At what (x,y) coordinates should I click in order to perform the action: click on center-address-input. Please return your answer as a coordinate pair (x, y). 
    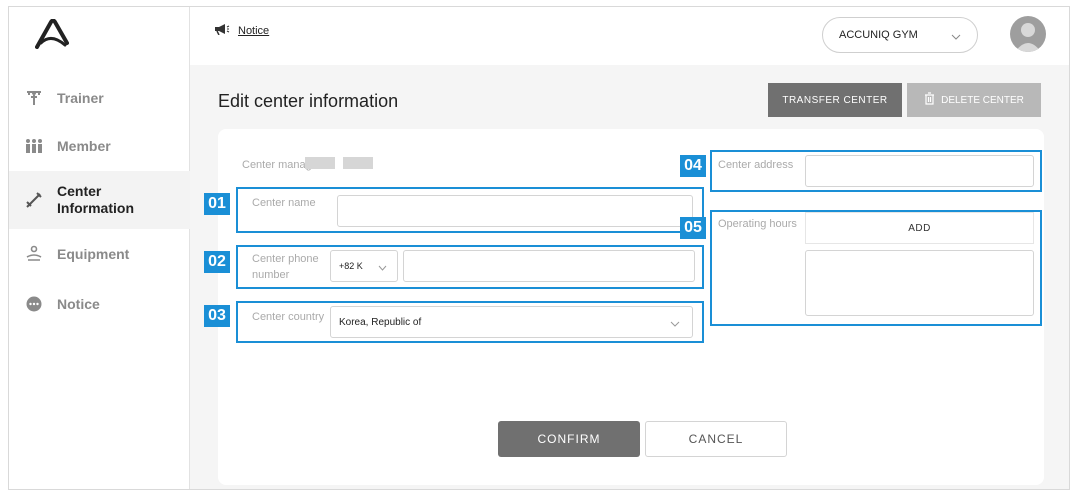
    Looking at the image, I should click on (919, 171).